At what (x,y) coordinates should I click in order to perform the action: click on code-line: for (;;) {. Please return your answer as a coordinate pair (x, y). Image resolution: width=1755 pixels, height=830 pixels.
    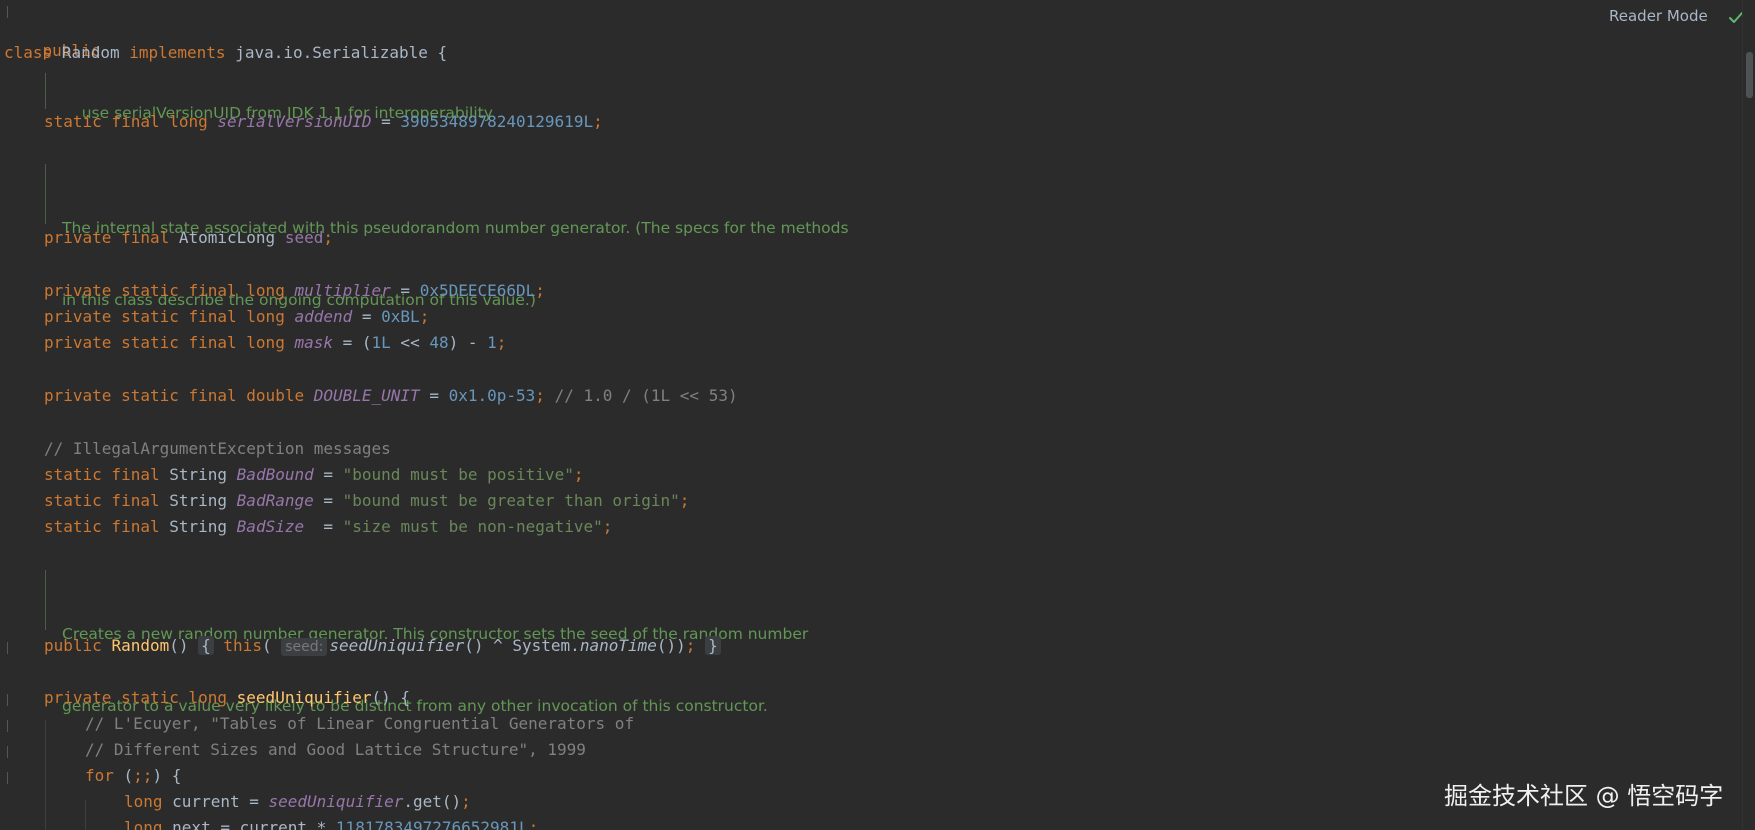
    Looking at the image, I should click on (133, 776).